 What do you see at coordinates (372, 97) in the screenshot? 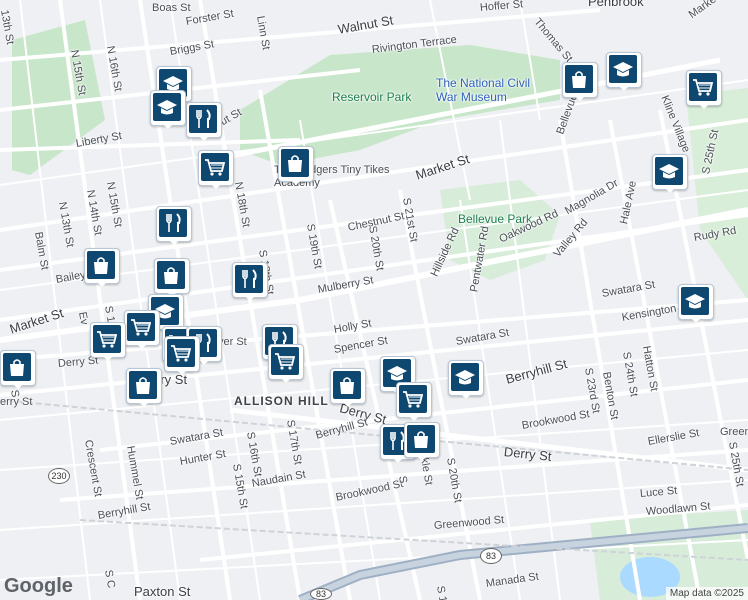
I see `park-label: Reservoir Park` at bounding box center [372, 97].